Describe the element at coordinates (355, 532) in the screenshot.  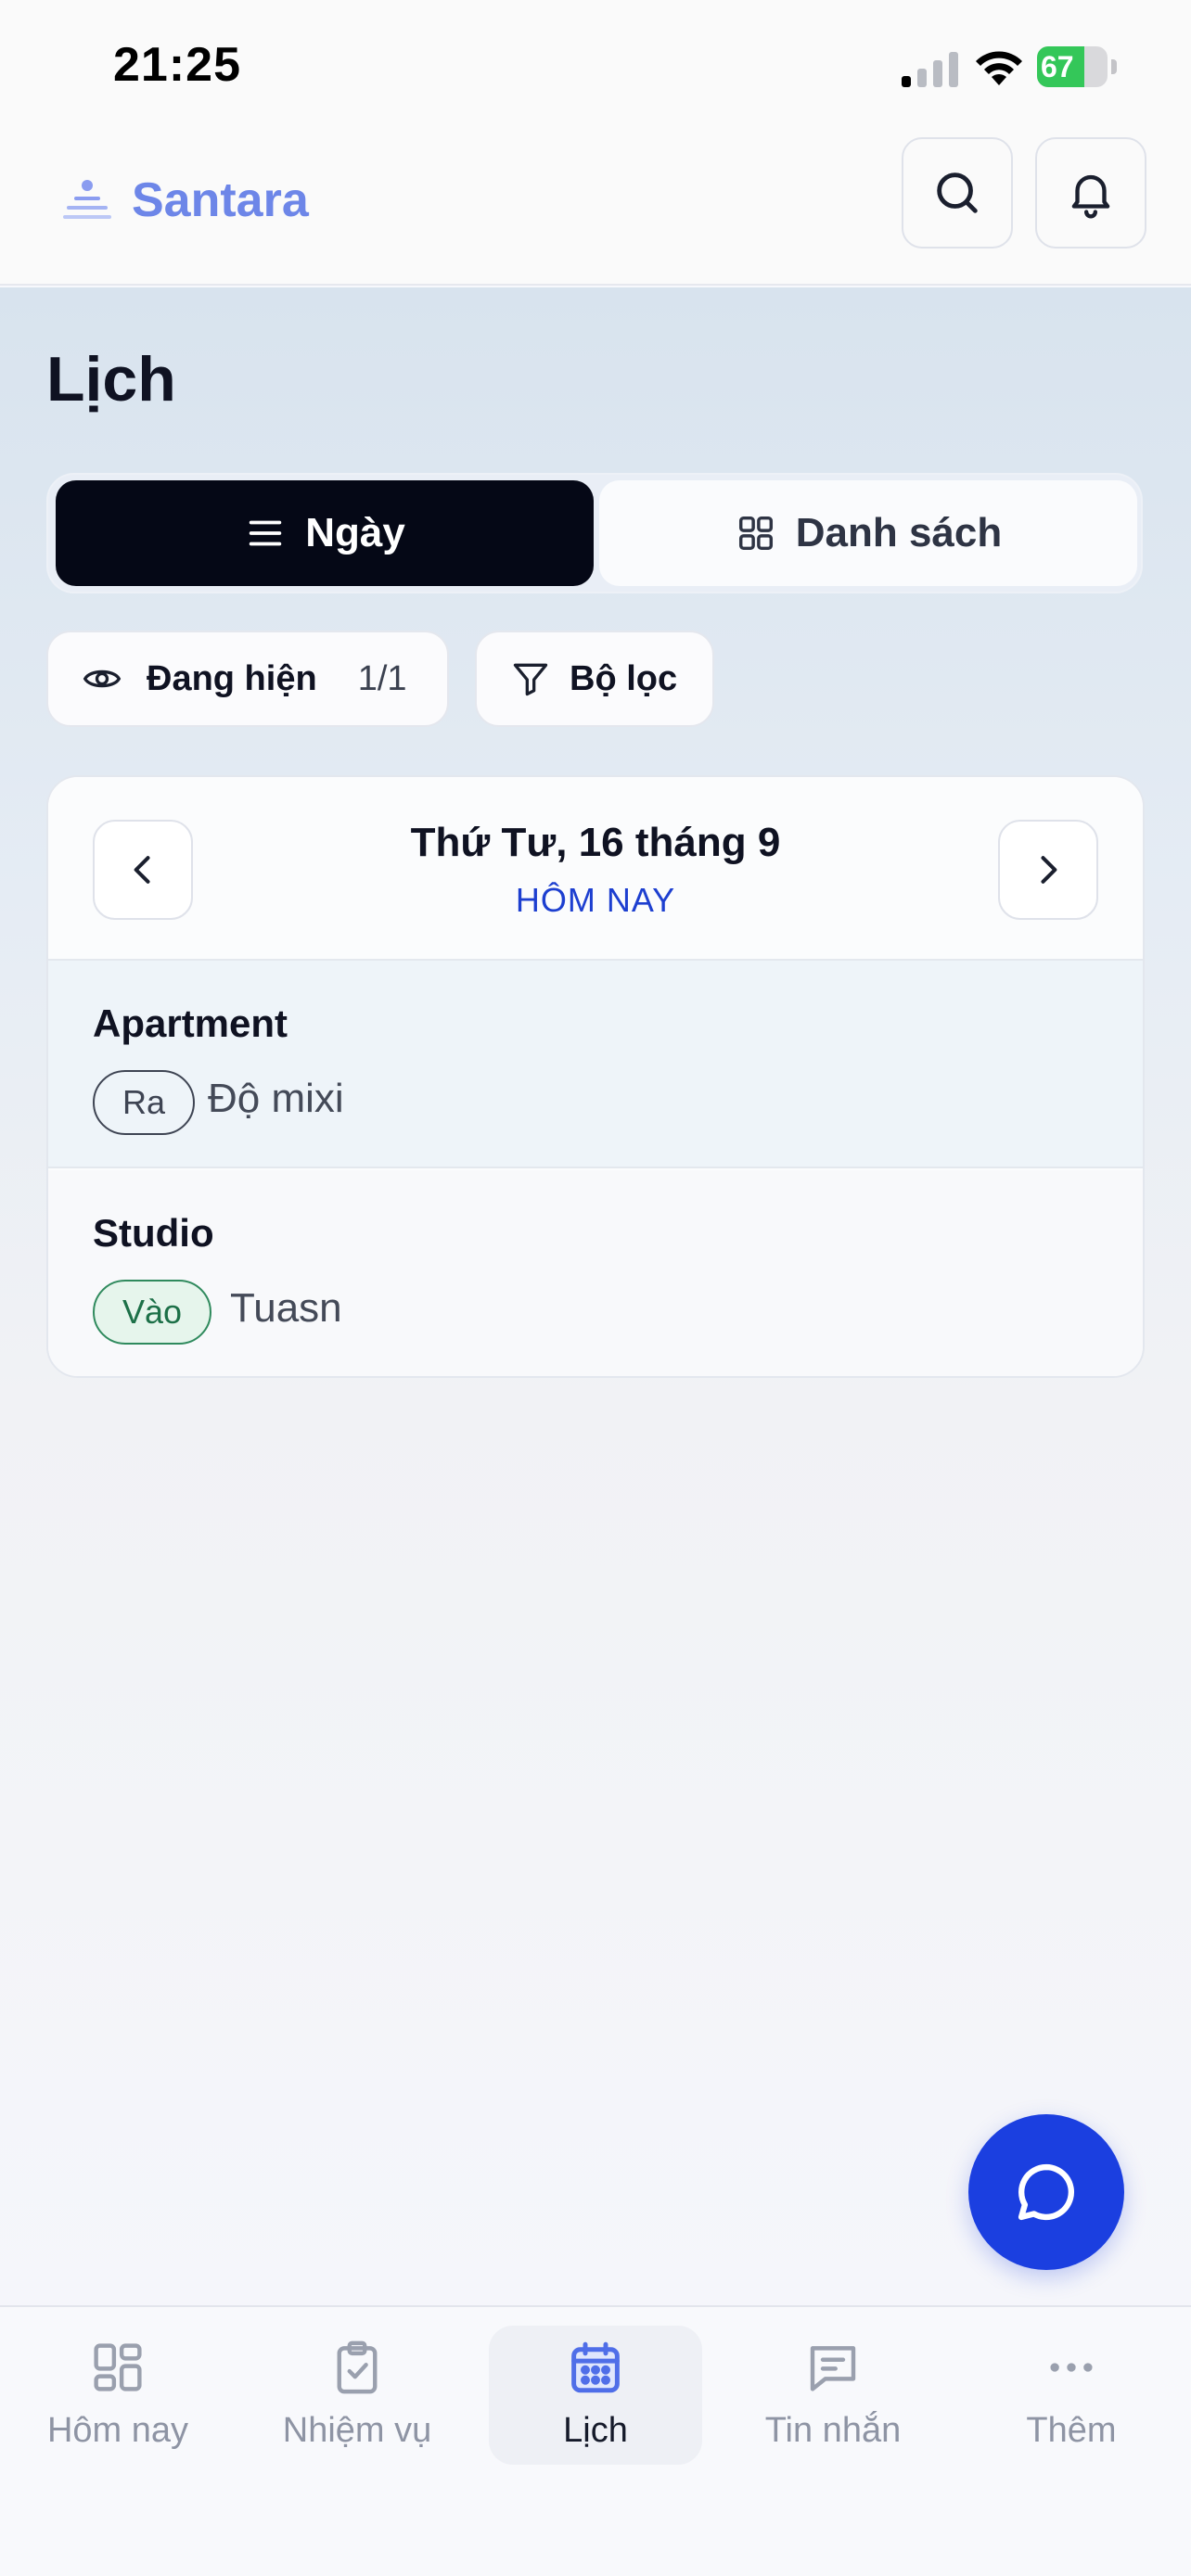
I see `day-view-label: Ngày` at that location.